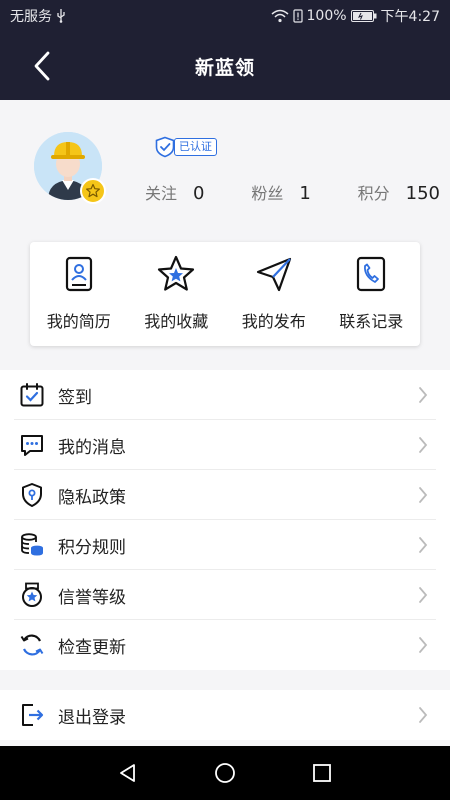 The width and height of the screenshot is (450, 800). I want to click on chevron-left-icon, so click(42, 66).